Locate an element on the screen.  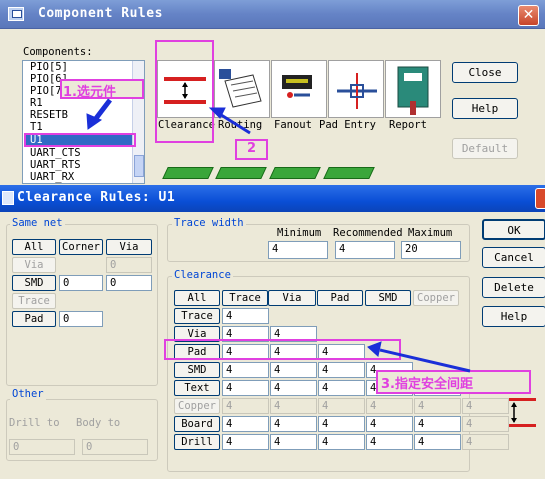
same-net-pad-button: Pad is located at coordinates (34, 319).